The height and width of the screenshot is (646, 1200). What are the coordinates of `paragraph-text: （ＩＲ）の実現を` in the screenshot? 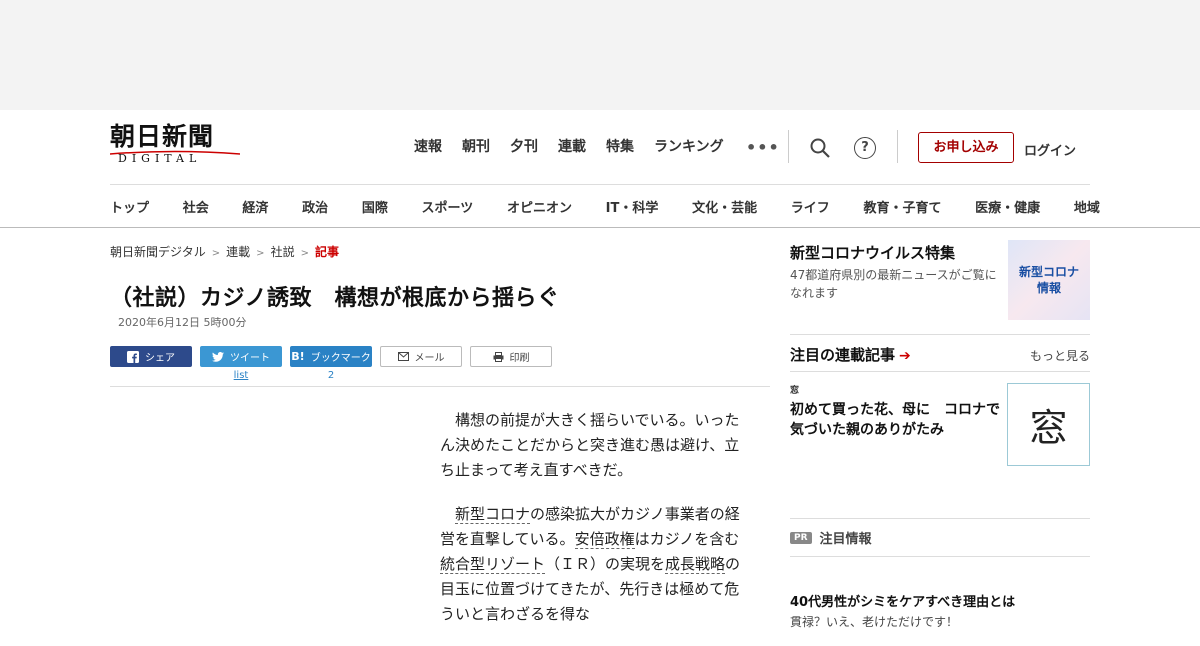 It's located at (605, 564).